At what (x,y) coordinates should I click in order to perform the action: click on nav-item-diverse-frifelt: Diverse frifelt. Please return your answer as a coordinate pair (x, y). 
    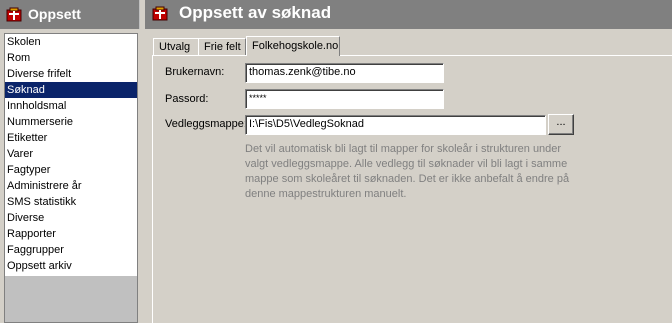
    Looking at the image, I should click on (71, 74).